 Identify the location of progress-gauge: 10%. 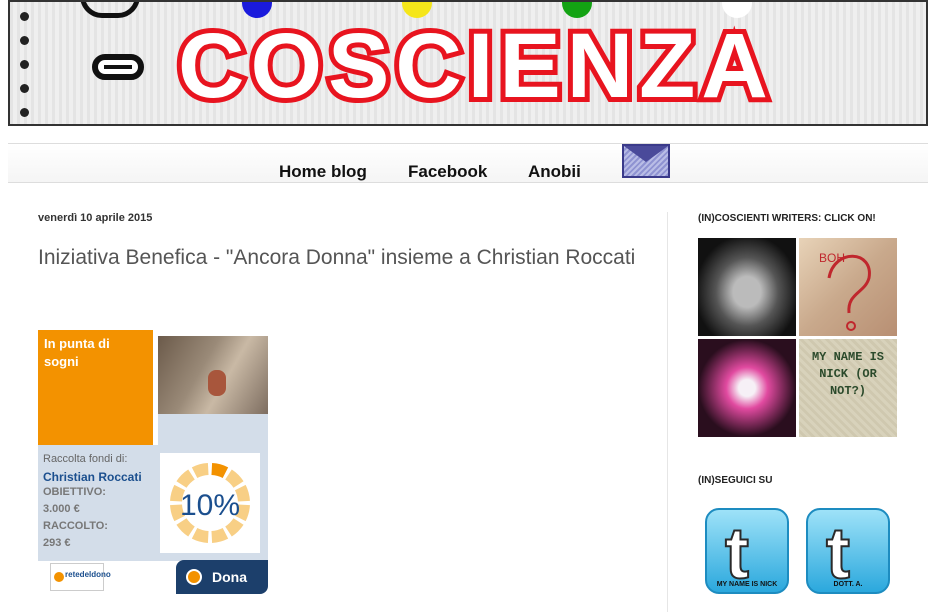
(210, 503).